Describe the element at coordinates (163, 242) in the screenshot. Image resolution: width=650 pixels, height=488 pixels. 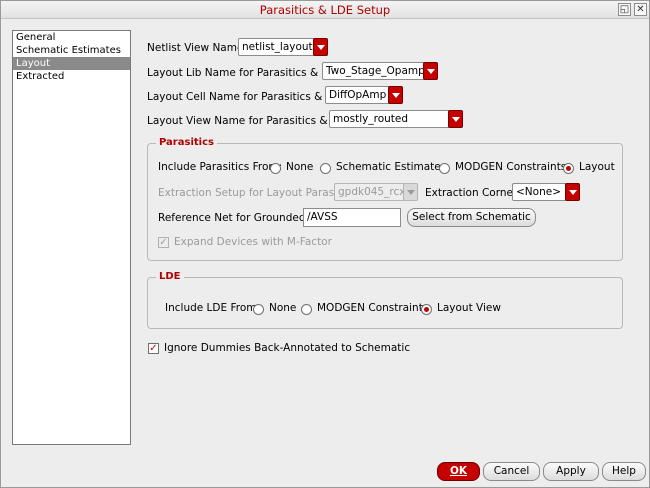
I see `expand-devices-checkbox: ✓` at that location.